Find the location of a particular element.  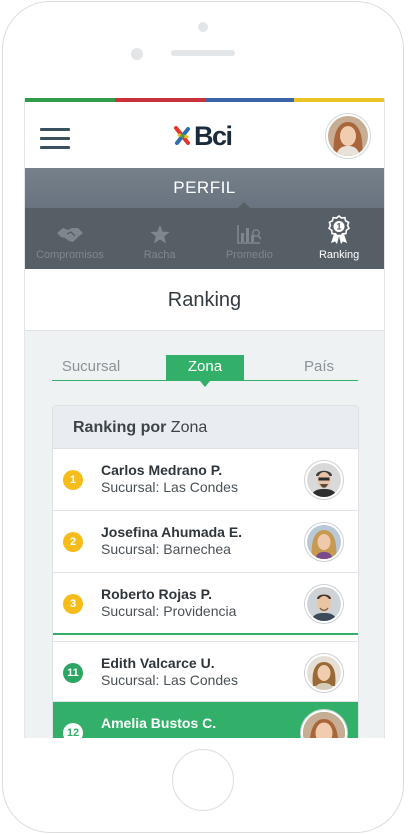

tab-compromisos: Compromisos is located at coordinates (70, 238).